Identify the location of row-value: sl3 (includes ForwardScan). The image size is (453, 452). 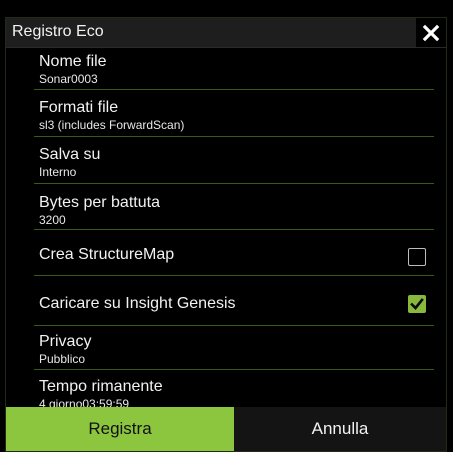
(112, 125).